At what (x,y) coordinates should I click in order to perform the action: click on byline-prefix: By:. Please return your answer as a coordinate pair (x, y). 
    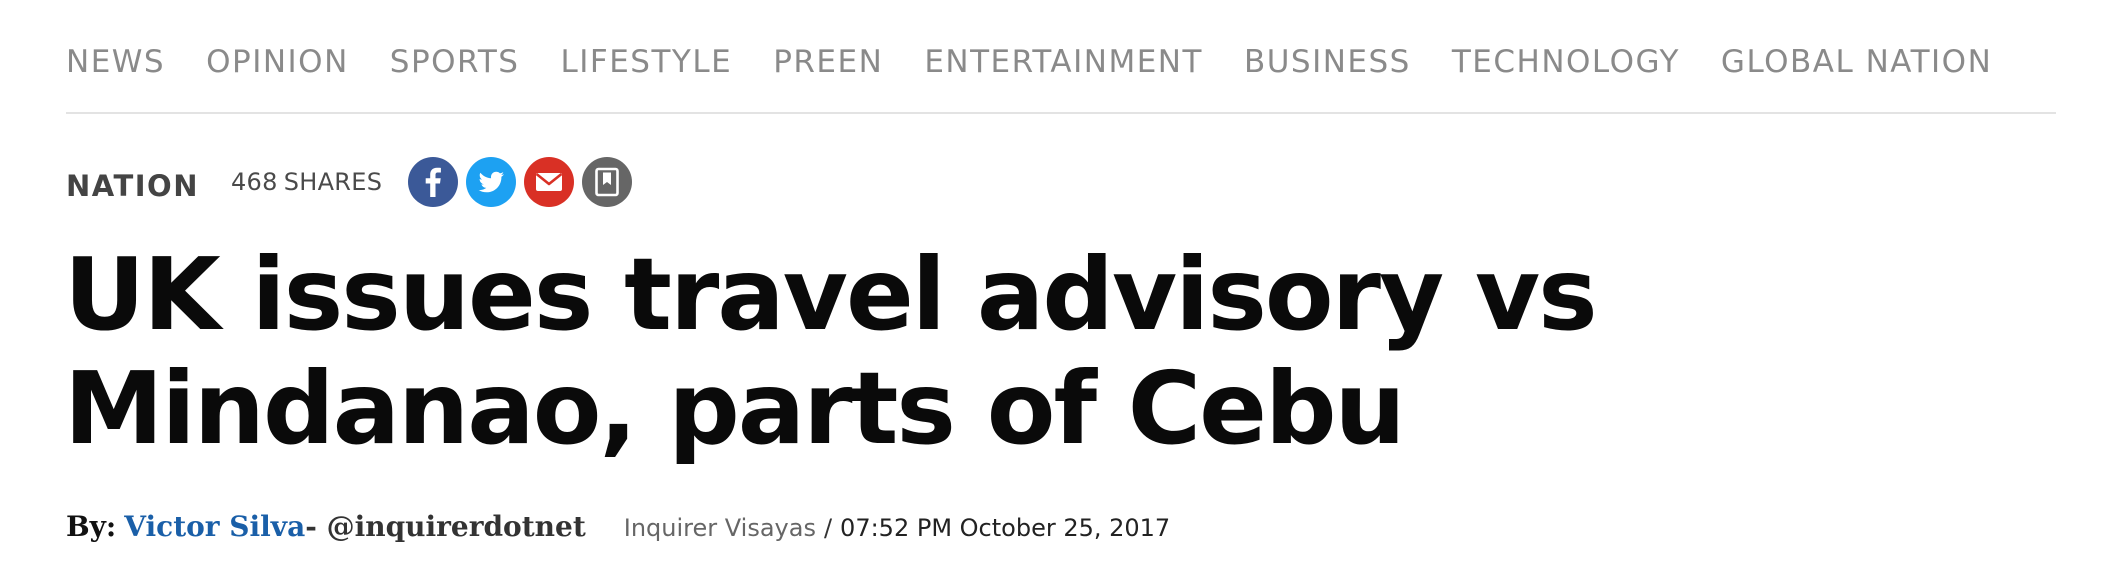
    Looking at the image, I should click on (91, 526).